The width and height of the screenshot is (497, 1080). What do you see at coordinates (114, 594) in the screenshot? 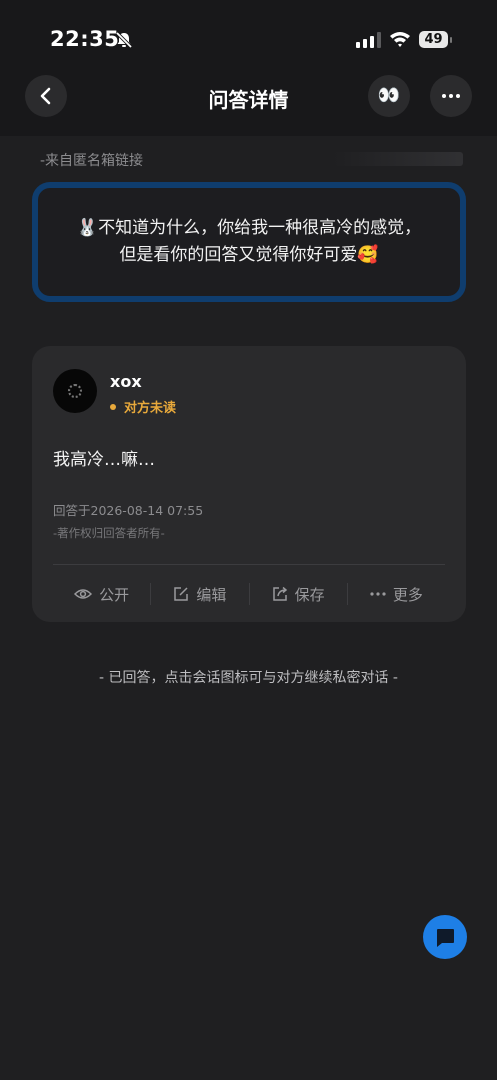
I see `public-label: 公开` at bounding box center [114, 594].